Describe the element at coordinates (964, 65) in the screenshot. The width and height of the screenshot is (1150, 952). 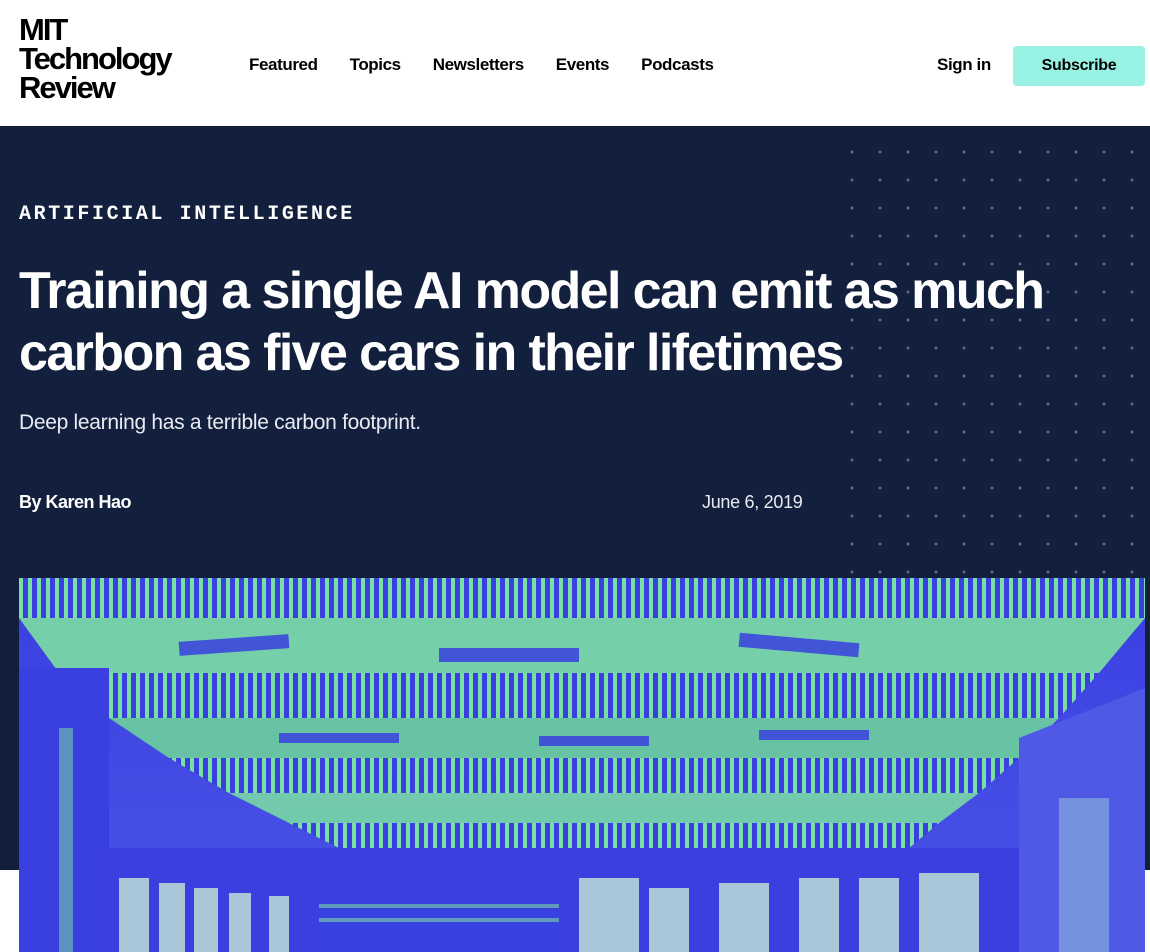
I see `sign-in-link: Sign in` at that location.